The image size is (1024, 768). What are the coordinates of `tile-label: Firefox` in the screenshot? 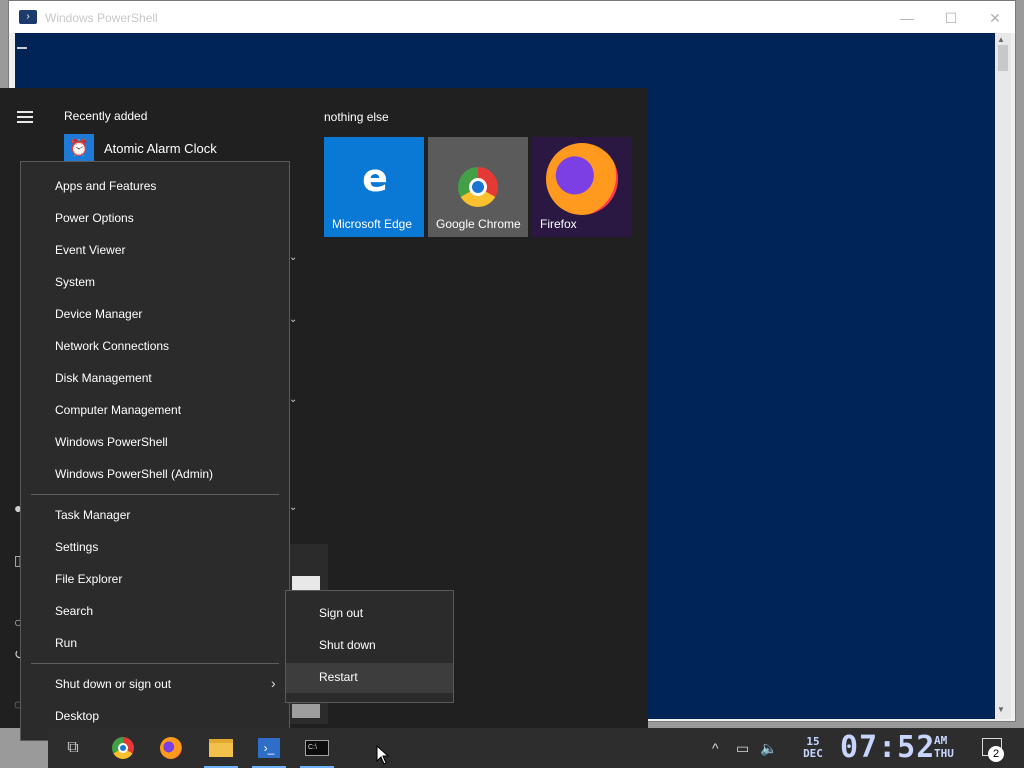 It's located at (558, 224).